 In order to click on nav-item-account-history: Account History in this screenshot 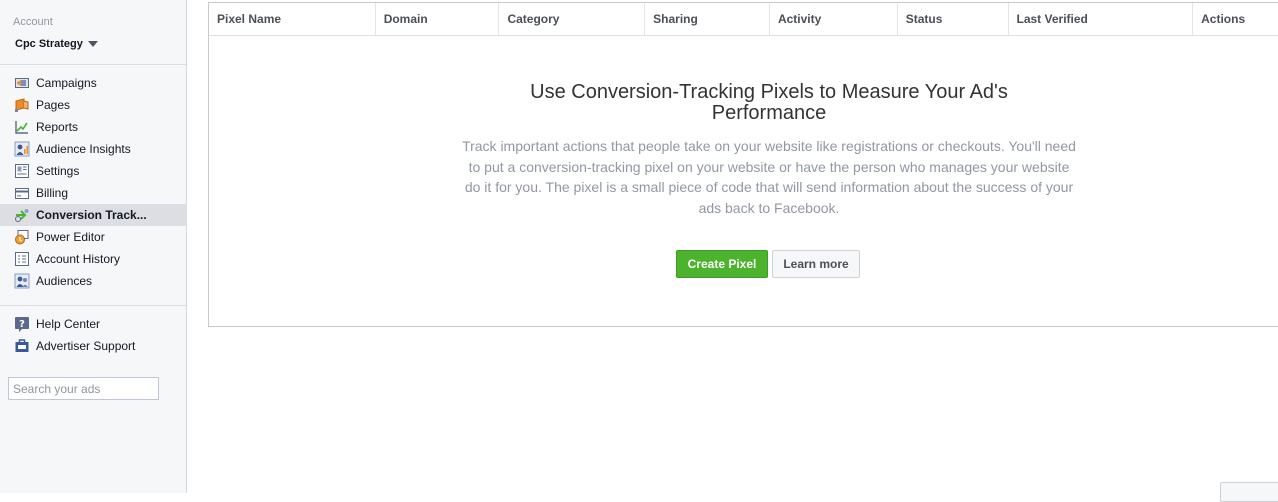, I will do `click(93, 259)`.